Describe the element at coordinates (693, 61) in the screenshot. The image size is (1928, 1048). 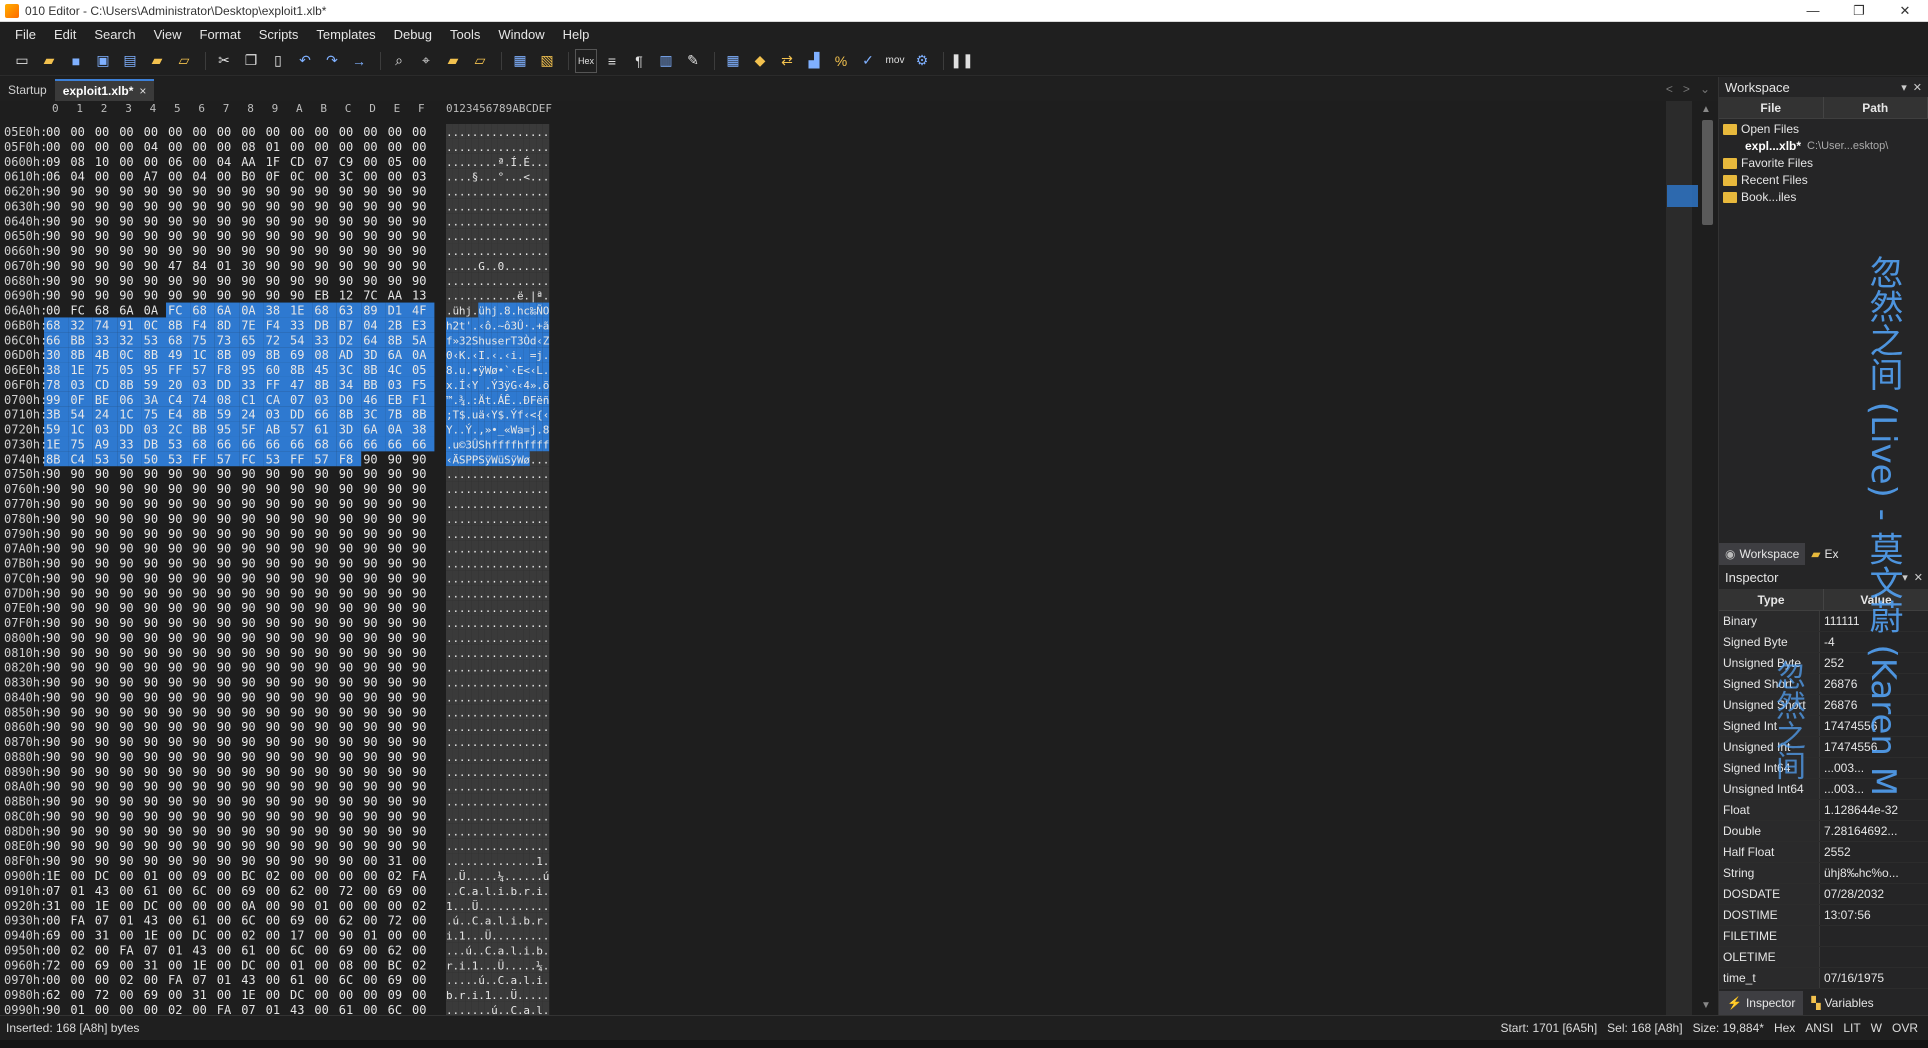
I see `highlight-icon: ✎` at that location.